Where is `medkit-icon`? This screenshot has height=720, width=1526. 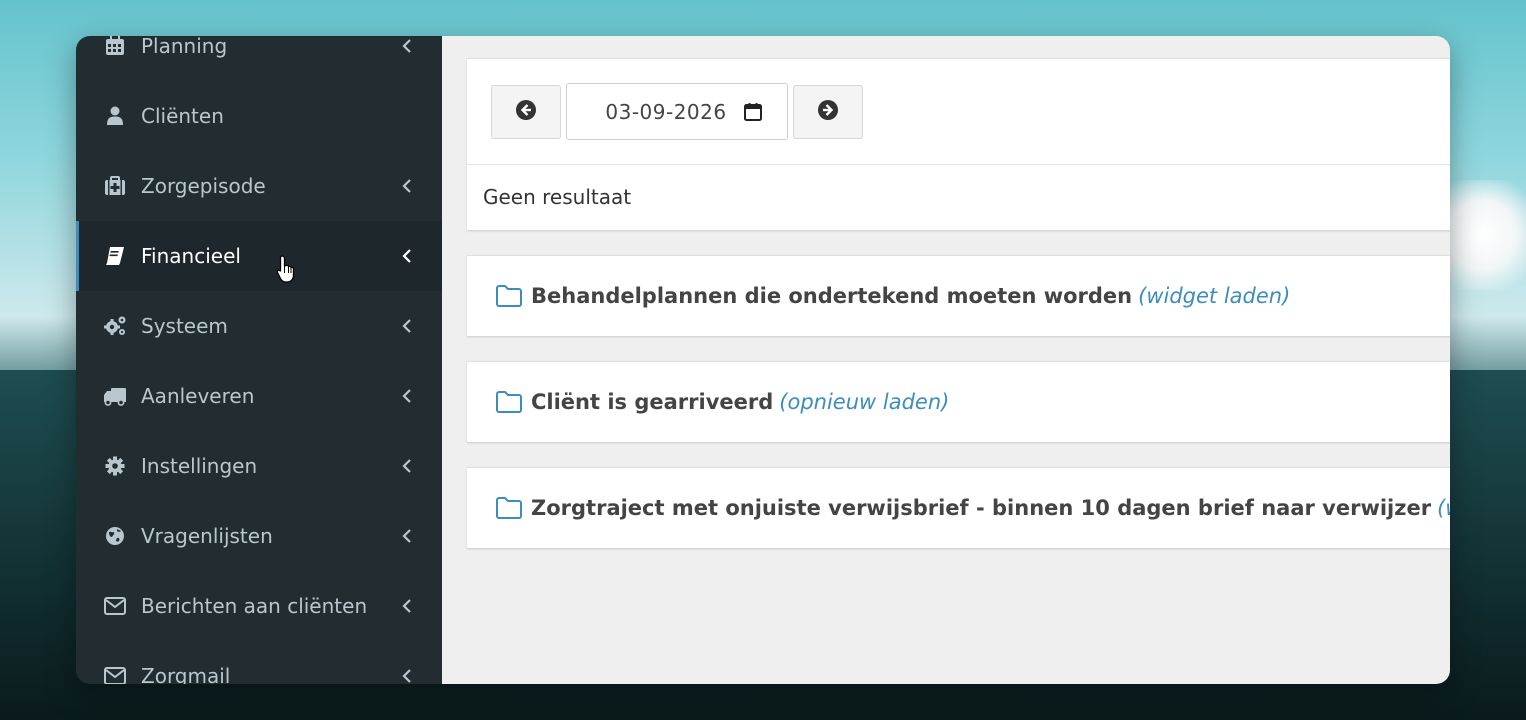 medkit-icon is located at coordinates (115, 186).